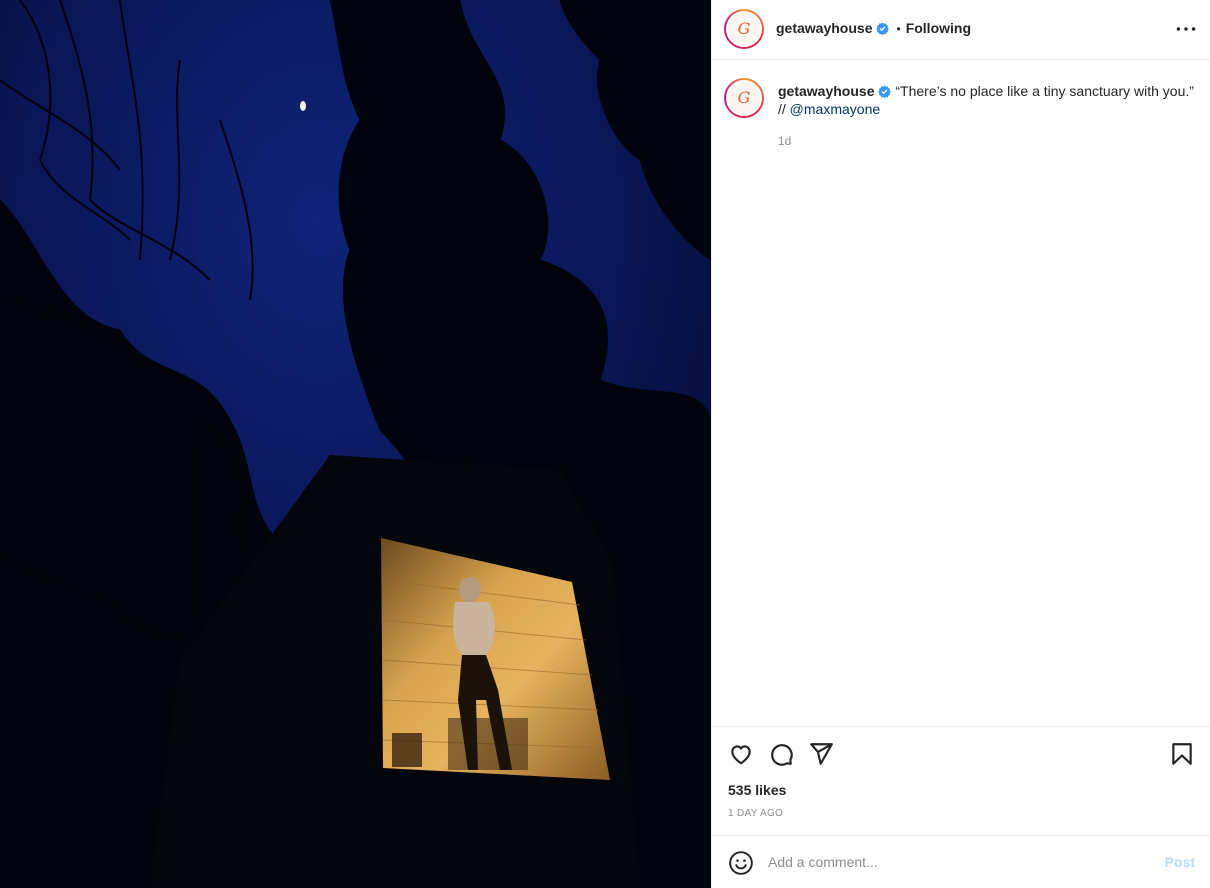  I want to click on caption-age: 1d, so click(784, 141).